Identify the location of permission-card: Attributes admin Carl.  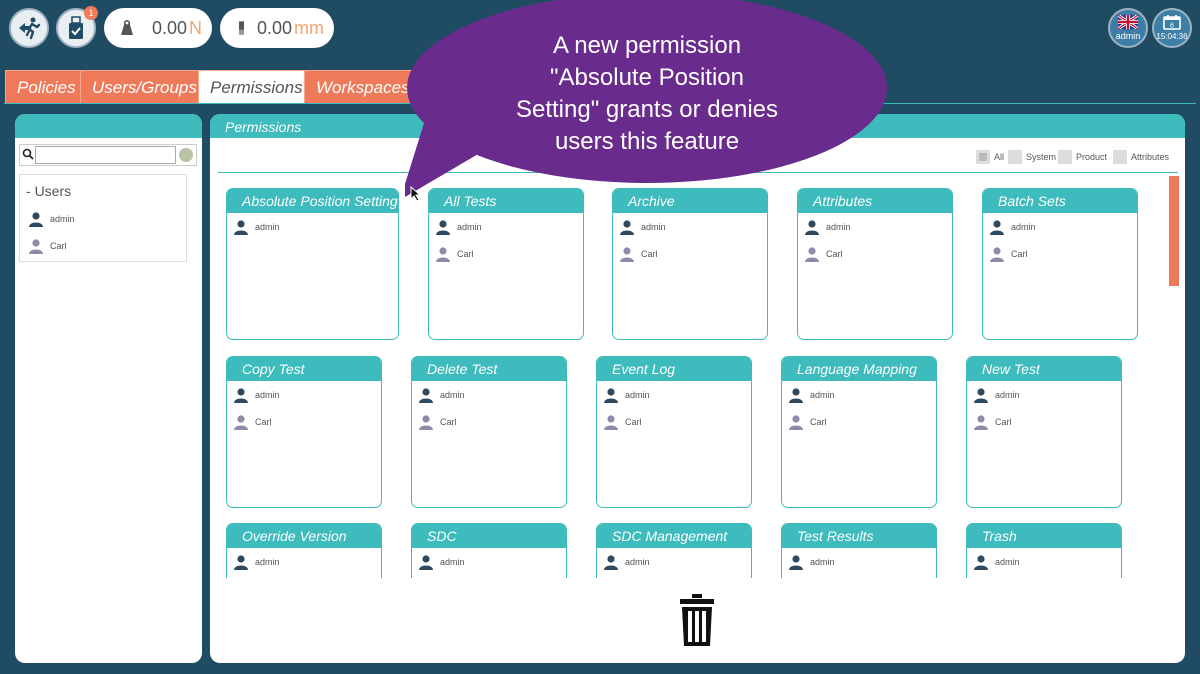
(875, 264).